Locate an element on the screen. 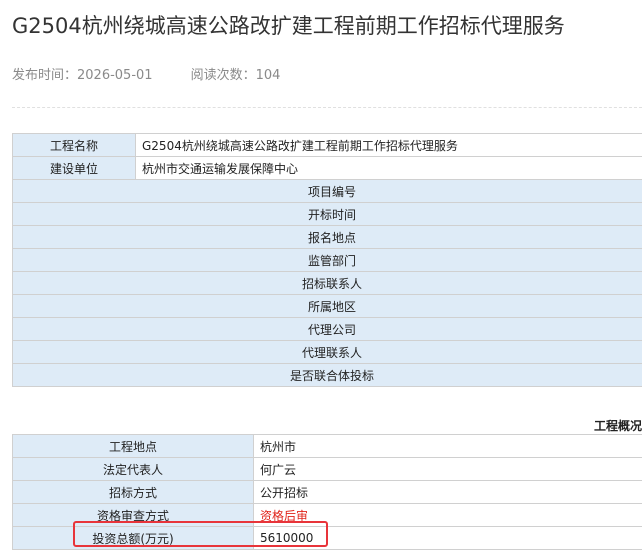  table-row: 法定代表人 何广云 is located at coordinates (327, 469).